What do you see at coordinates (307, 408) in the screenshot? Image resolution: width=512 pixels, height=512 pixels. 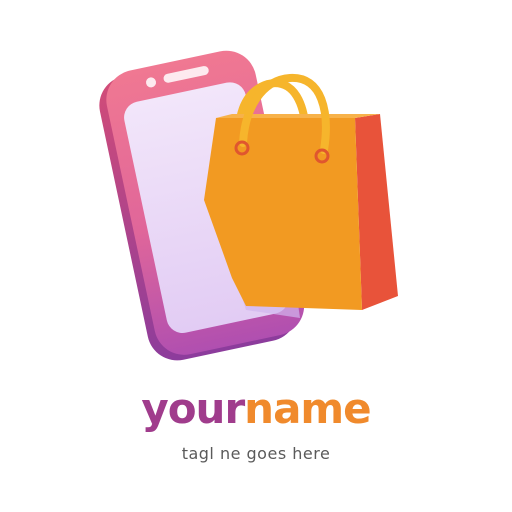 I see `brand-name-second: name` at bounding box center [307, 408].